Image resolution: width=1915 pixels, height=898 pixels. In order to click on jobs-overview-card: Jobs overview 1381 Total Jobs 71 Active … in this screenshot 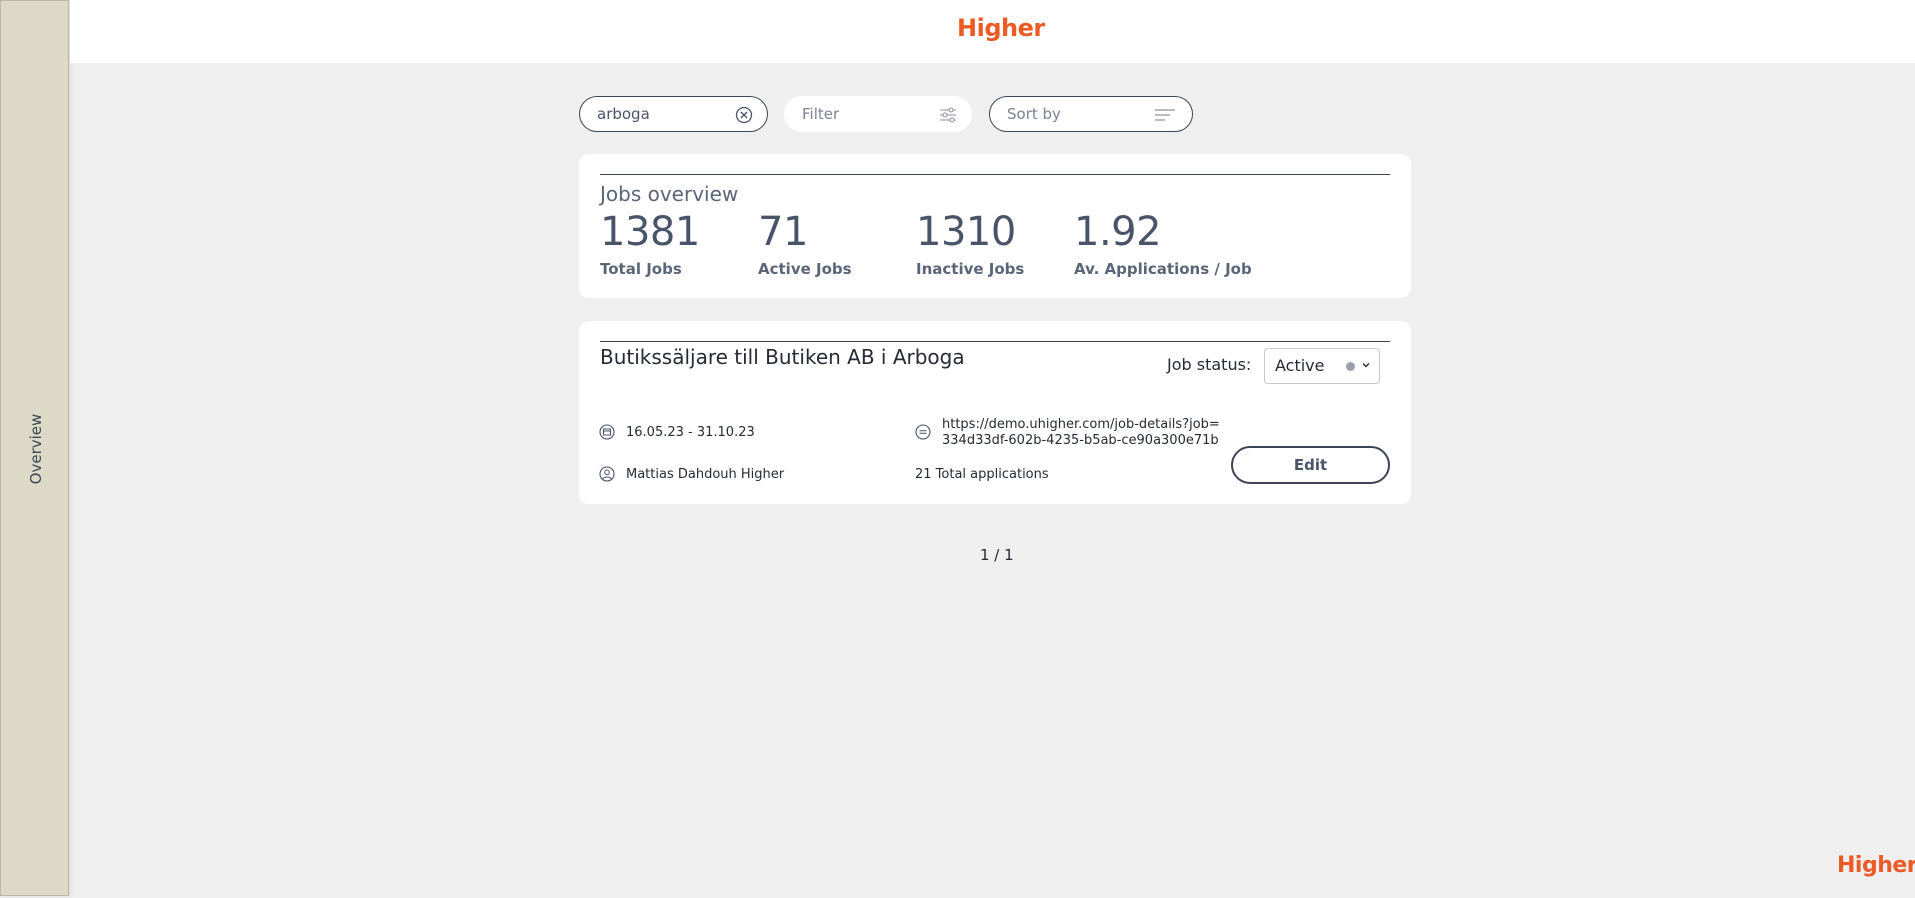, I will do `click(995, 226)`.